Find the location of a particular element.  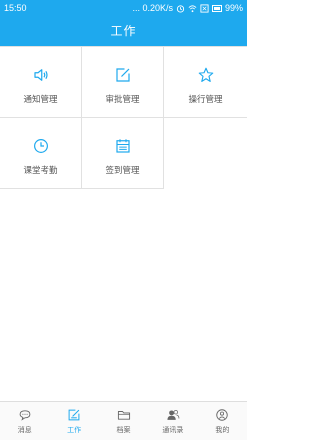

tab-profile: 我的 is located at coordinates (222, 421).